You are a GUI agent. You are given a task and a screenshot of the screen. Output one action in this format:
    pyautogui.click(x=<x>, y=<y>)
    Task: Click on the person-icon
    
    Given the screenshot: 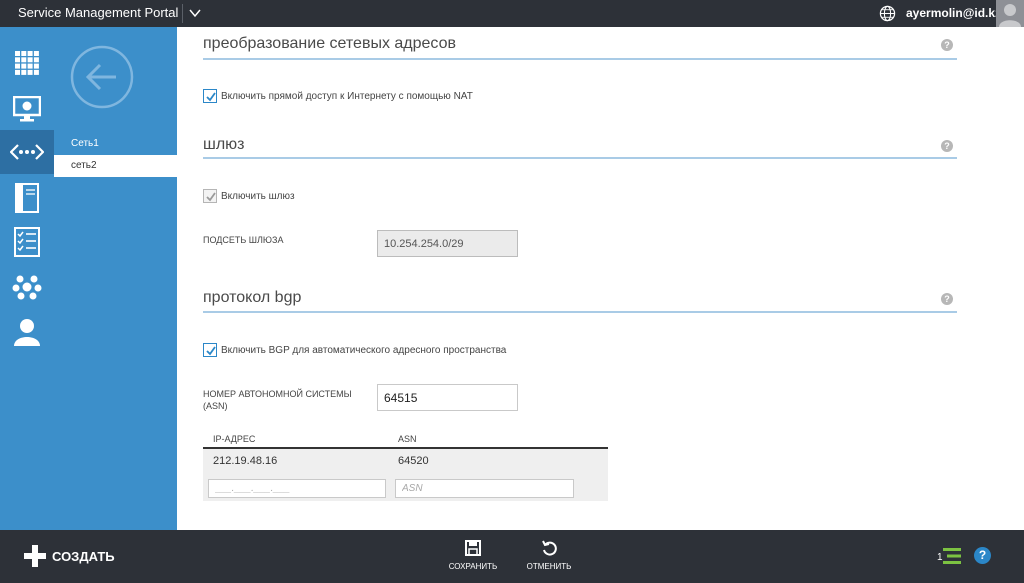 What is the action you would take?
    pyautogui.click(x=27, y=332)
    